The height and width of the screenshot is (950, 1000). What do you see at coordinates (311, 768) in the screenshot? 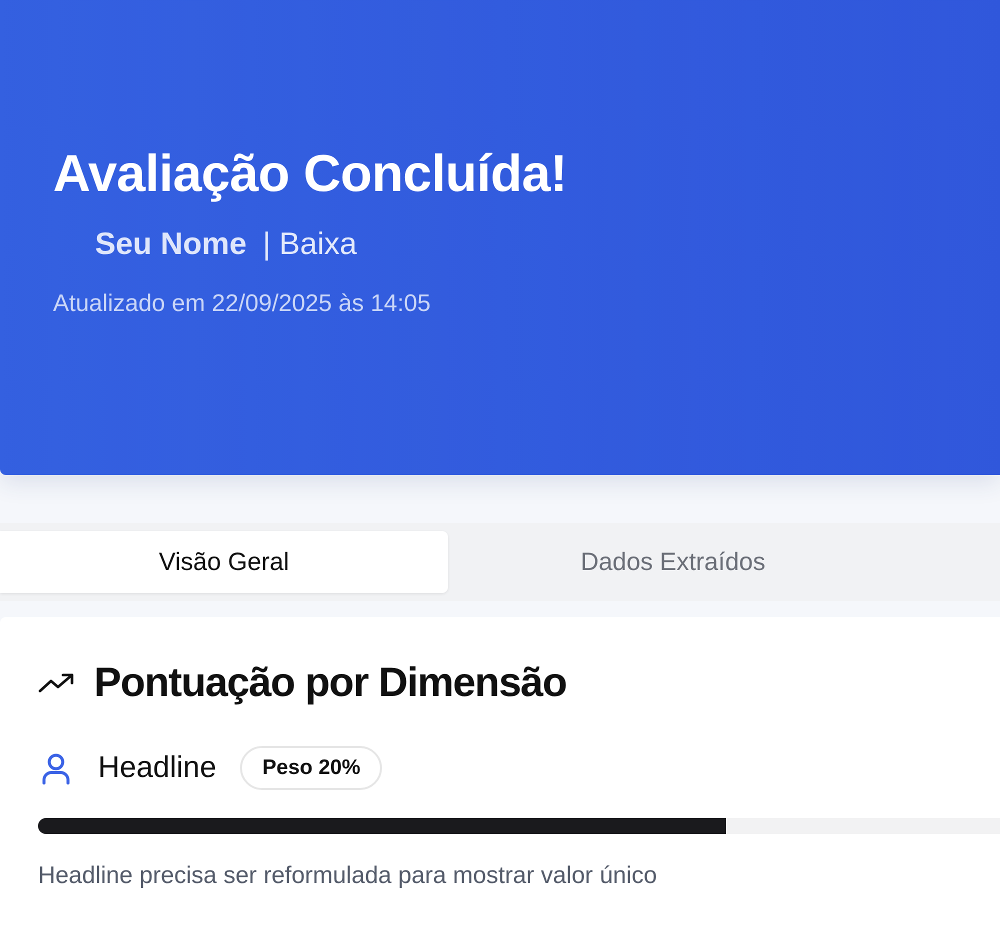
I see `weight-badge: Peso 20%` at bounding box center [311, 768].